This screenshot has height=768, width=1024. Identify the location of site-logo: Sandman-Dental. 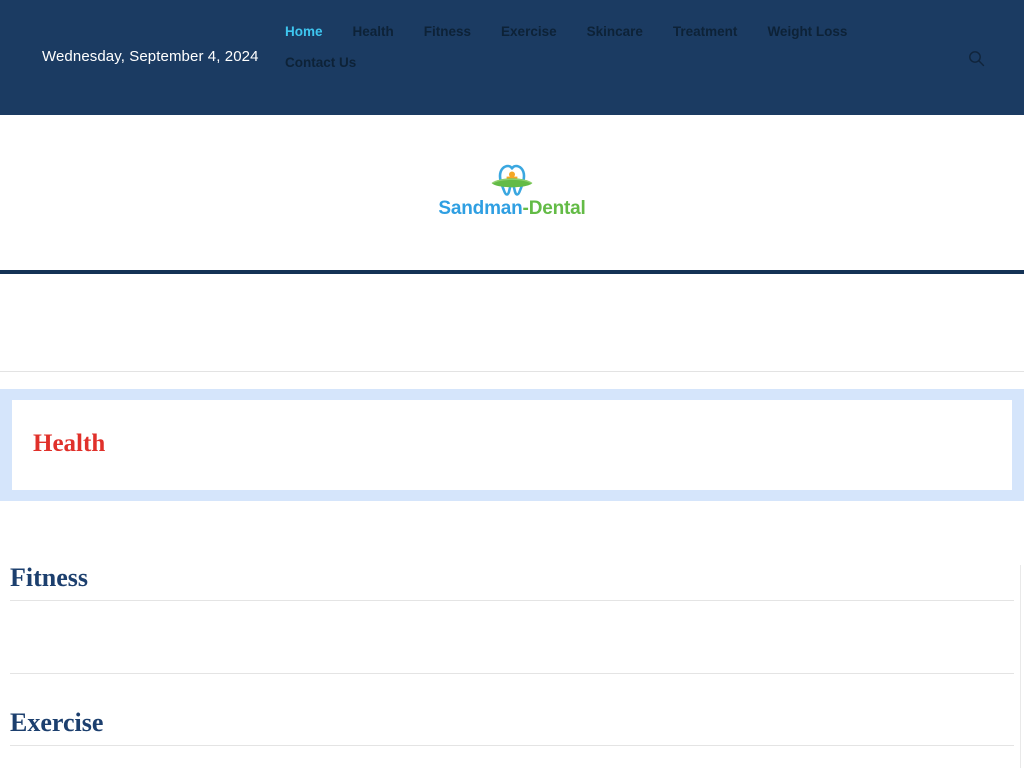
(512, 191).